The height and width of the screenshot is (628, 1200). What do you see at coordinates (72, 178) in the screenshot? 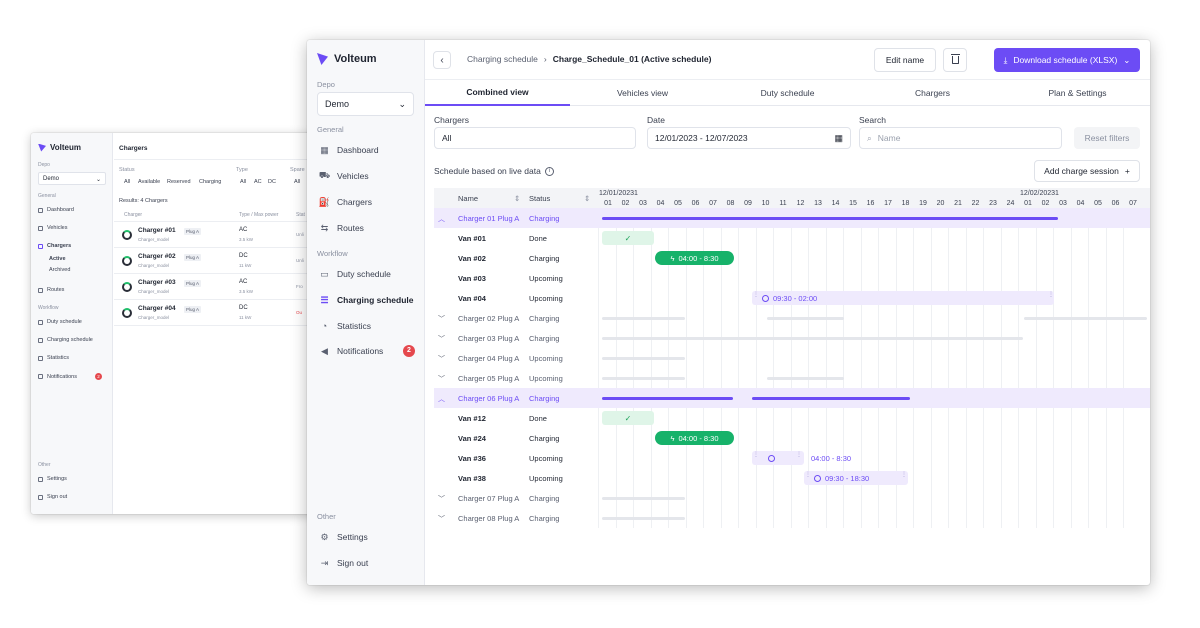
I see `bg-depo-select: Demo ⌄` at bounding box center [72, 178].